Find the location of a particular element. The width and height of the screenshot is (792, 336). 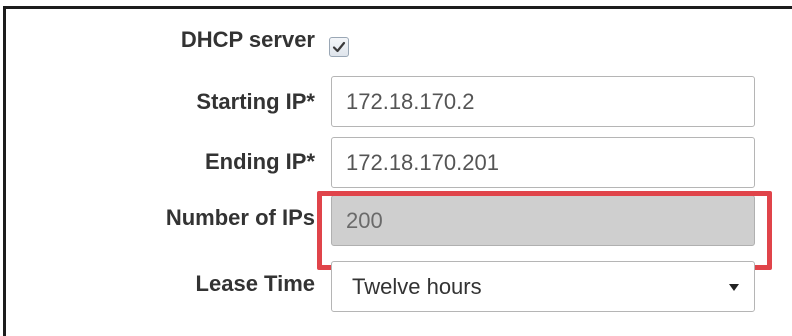

ending-ip-input: 172.18.170.201 is located at coordinates (543, 162).